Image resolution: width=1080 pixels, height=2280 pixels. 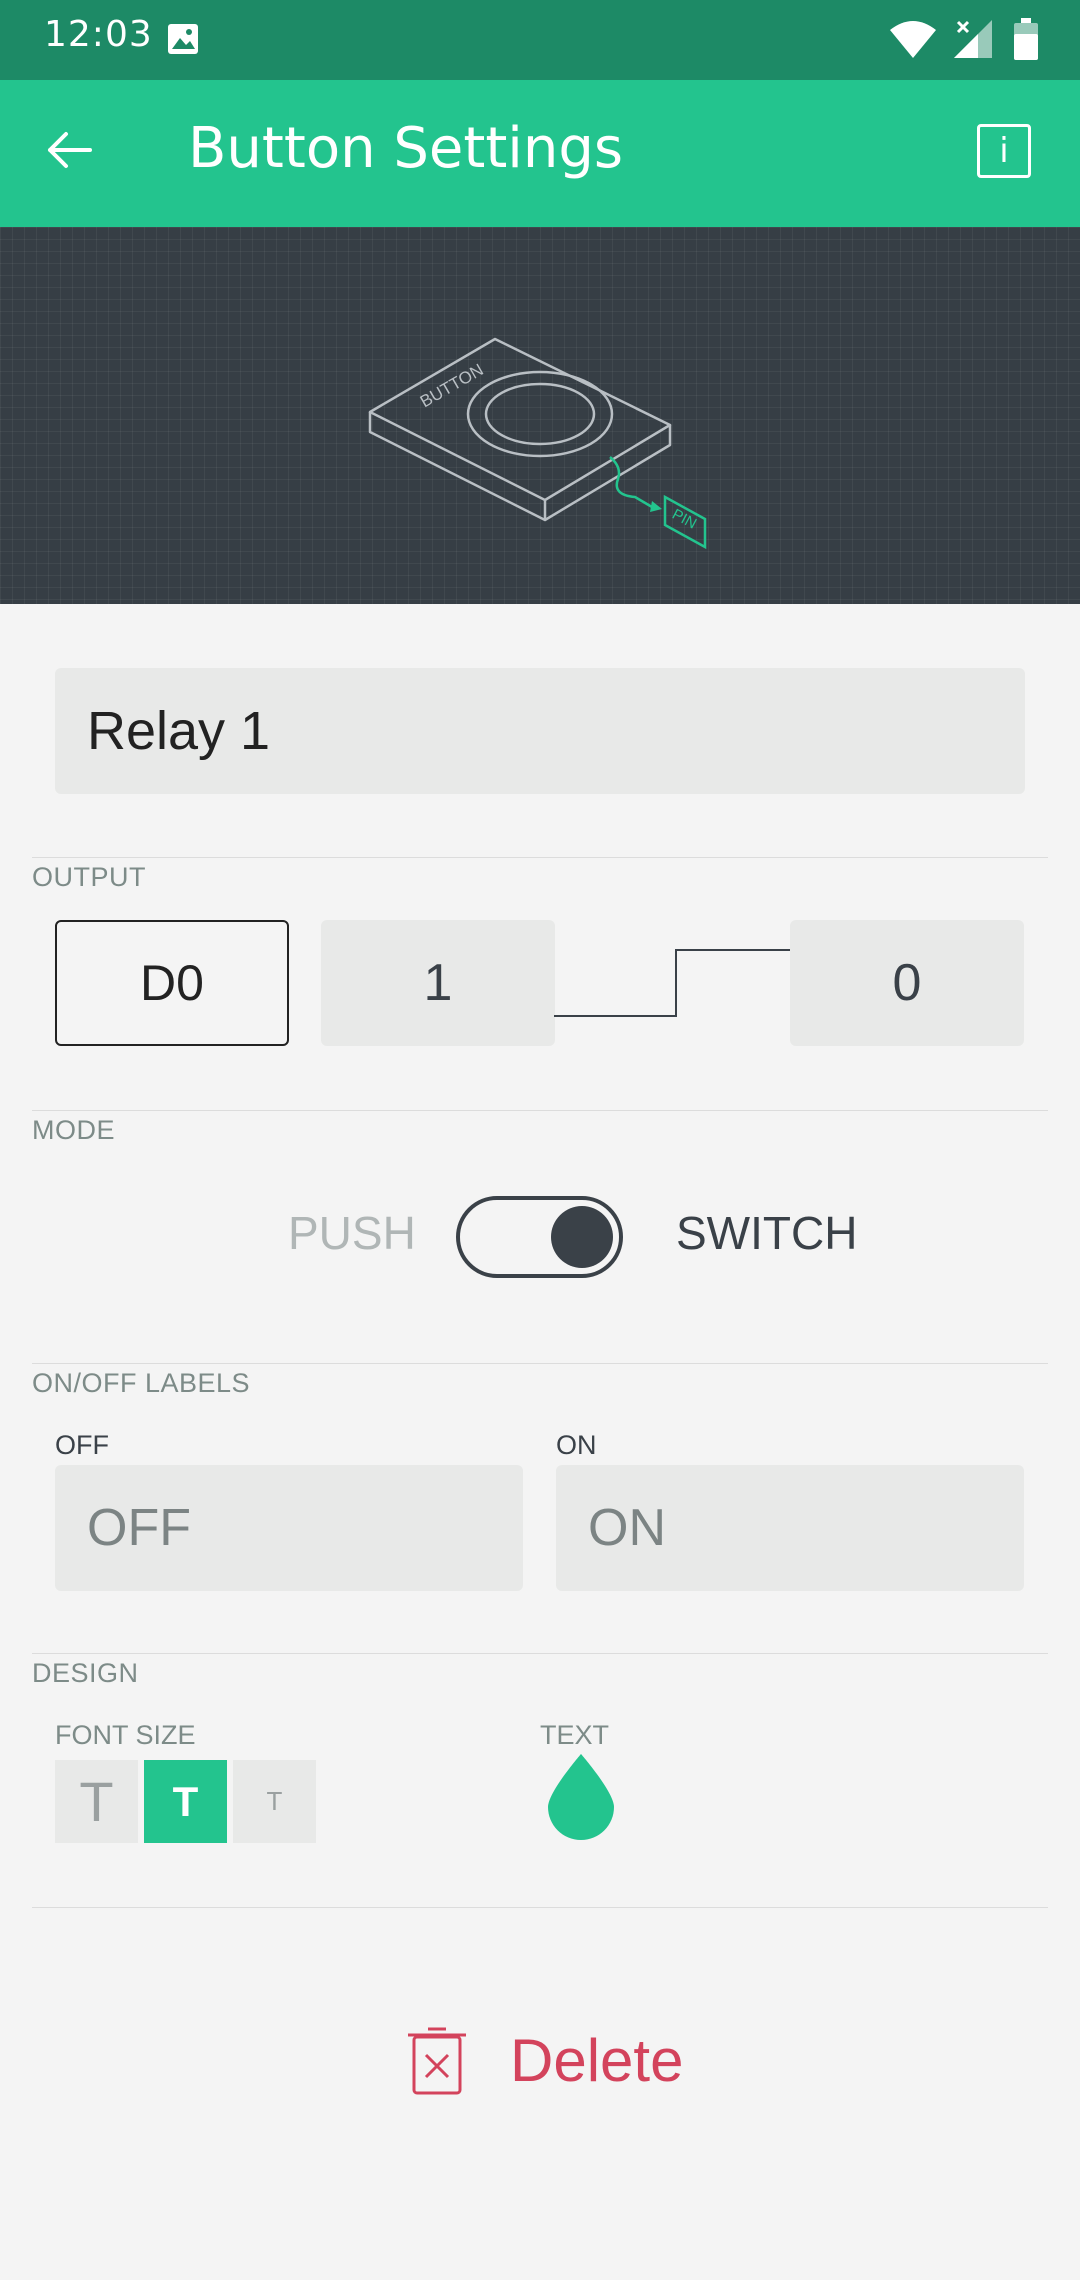 I want to click on on-label-input: ON, so click(x=790, y=1528).